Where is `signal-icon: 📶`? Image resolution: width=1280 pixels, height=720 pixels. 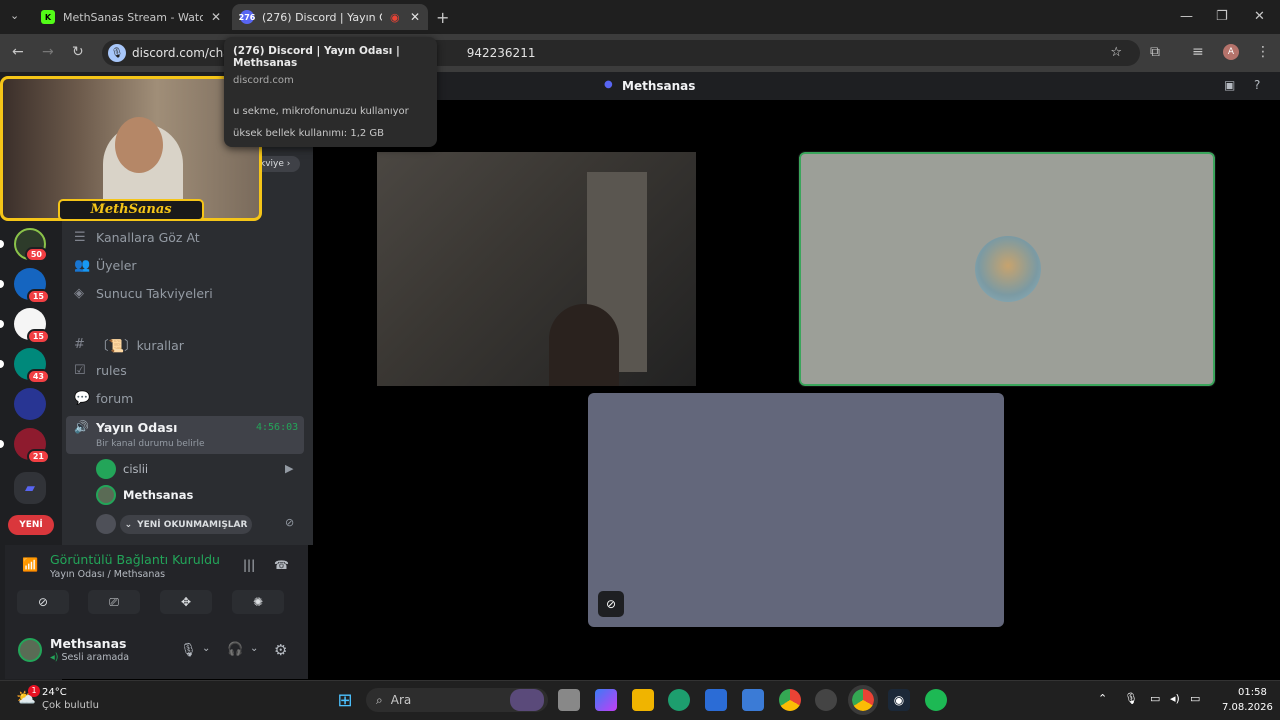 signal-icon: 📶 is located at coordinates (30, 565).